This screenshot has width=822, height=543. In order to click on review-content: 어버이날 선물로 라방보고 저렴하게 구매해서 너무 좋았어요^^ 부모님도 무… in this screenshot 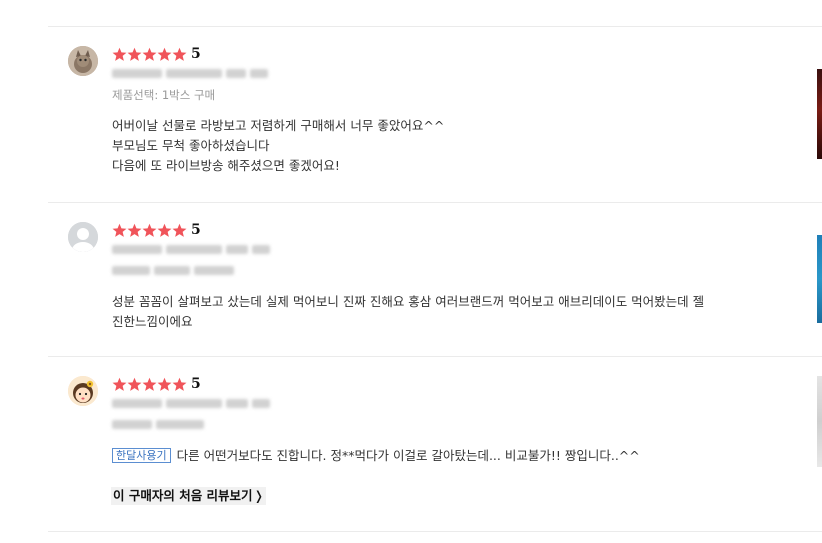, I will do `click(437, 146)`.